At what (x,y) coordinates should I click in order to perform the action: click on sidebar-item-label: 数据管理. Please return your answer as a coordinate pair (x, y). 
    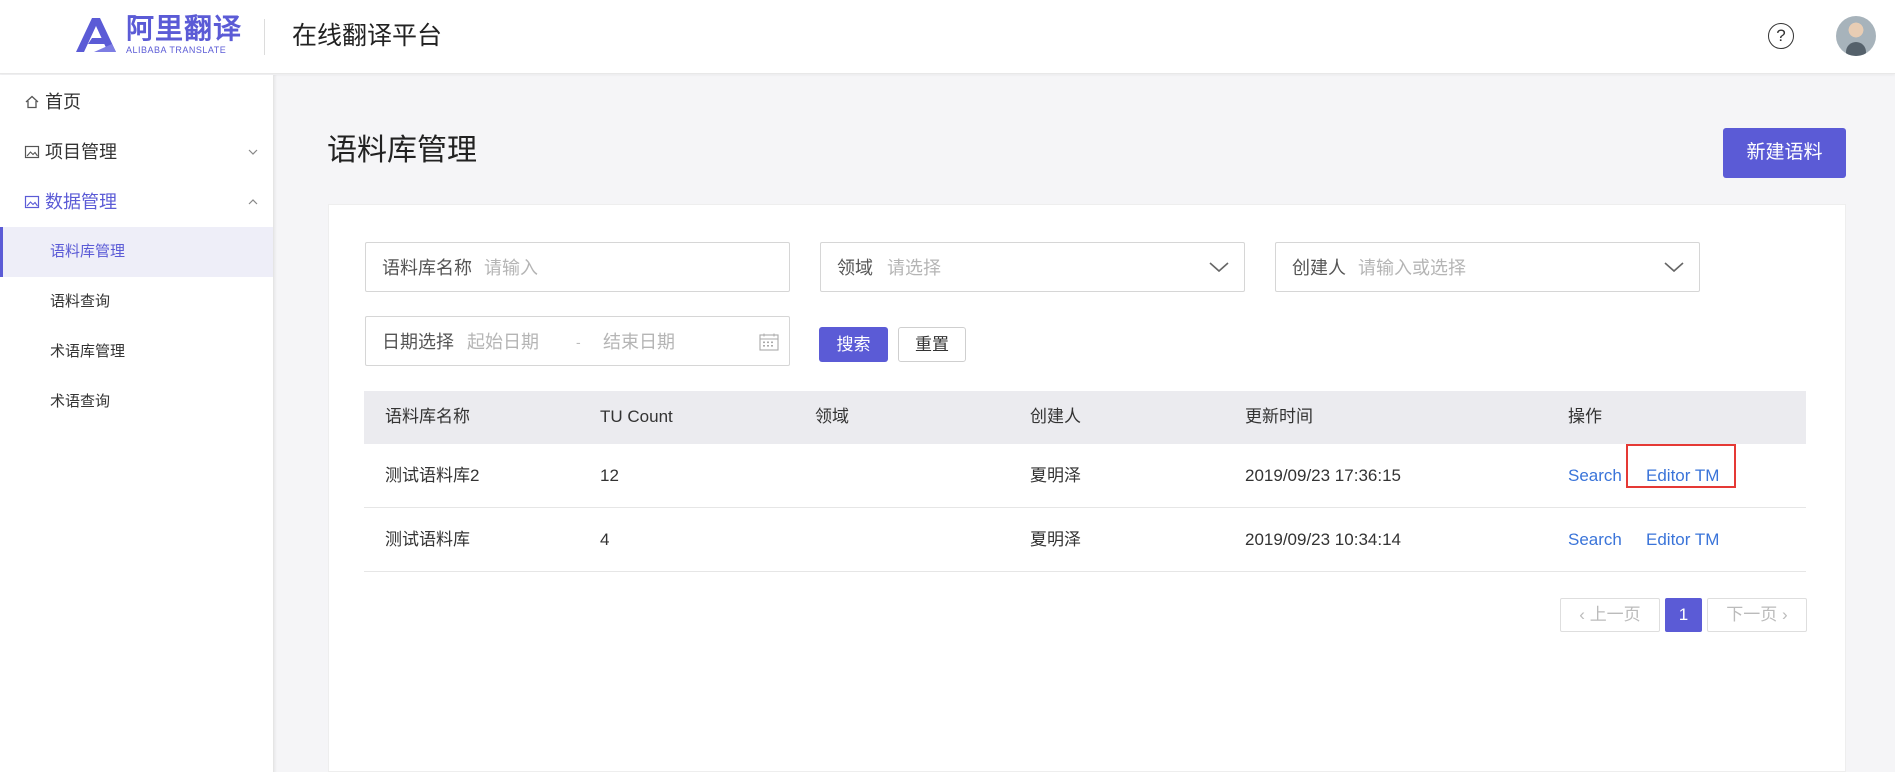
    Looking at the image, I should click on (81, 202).